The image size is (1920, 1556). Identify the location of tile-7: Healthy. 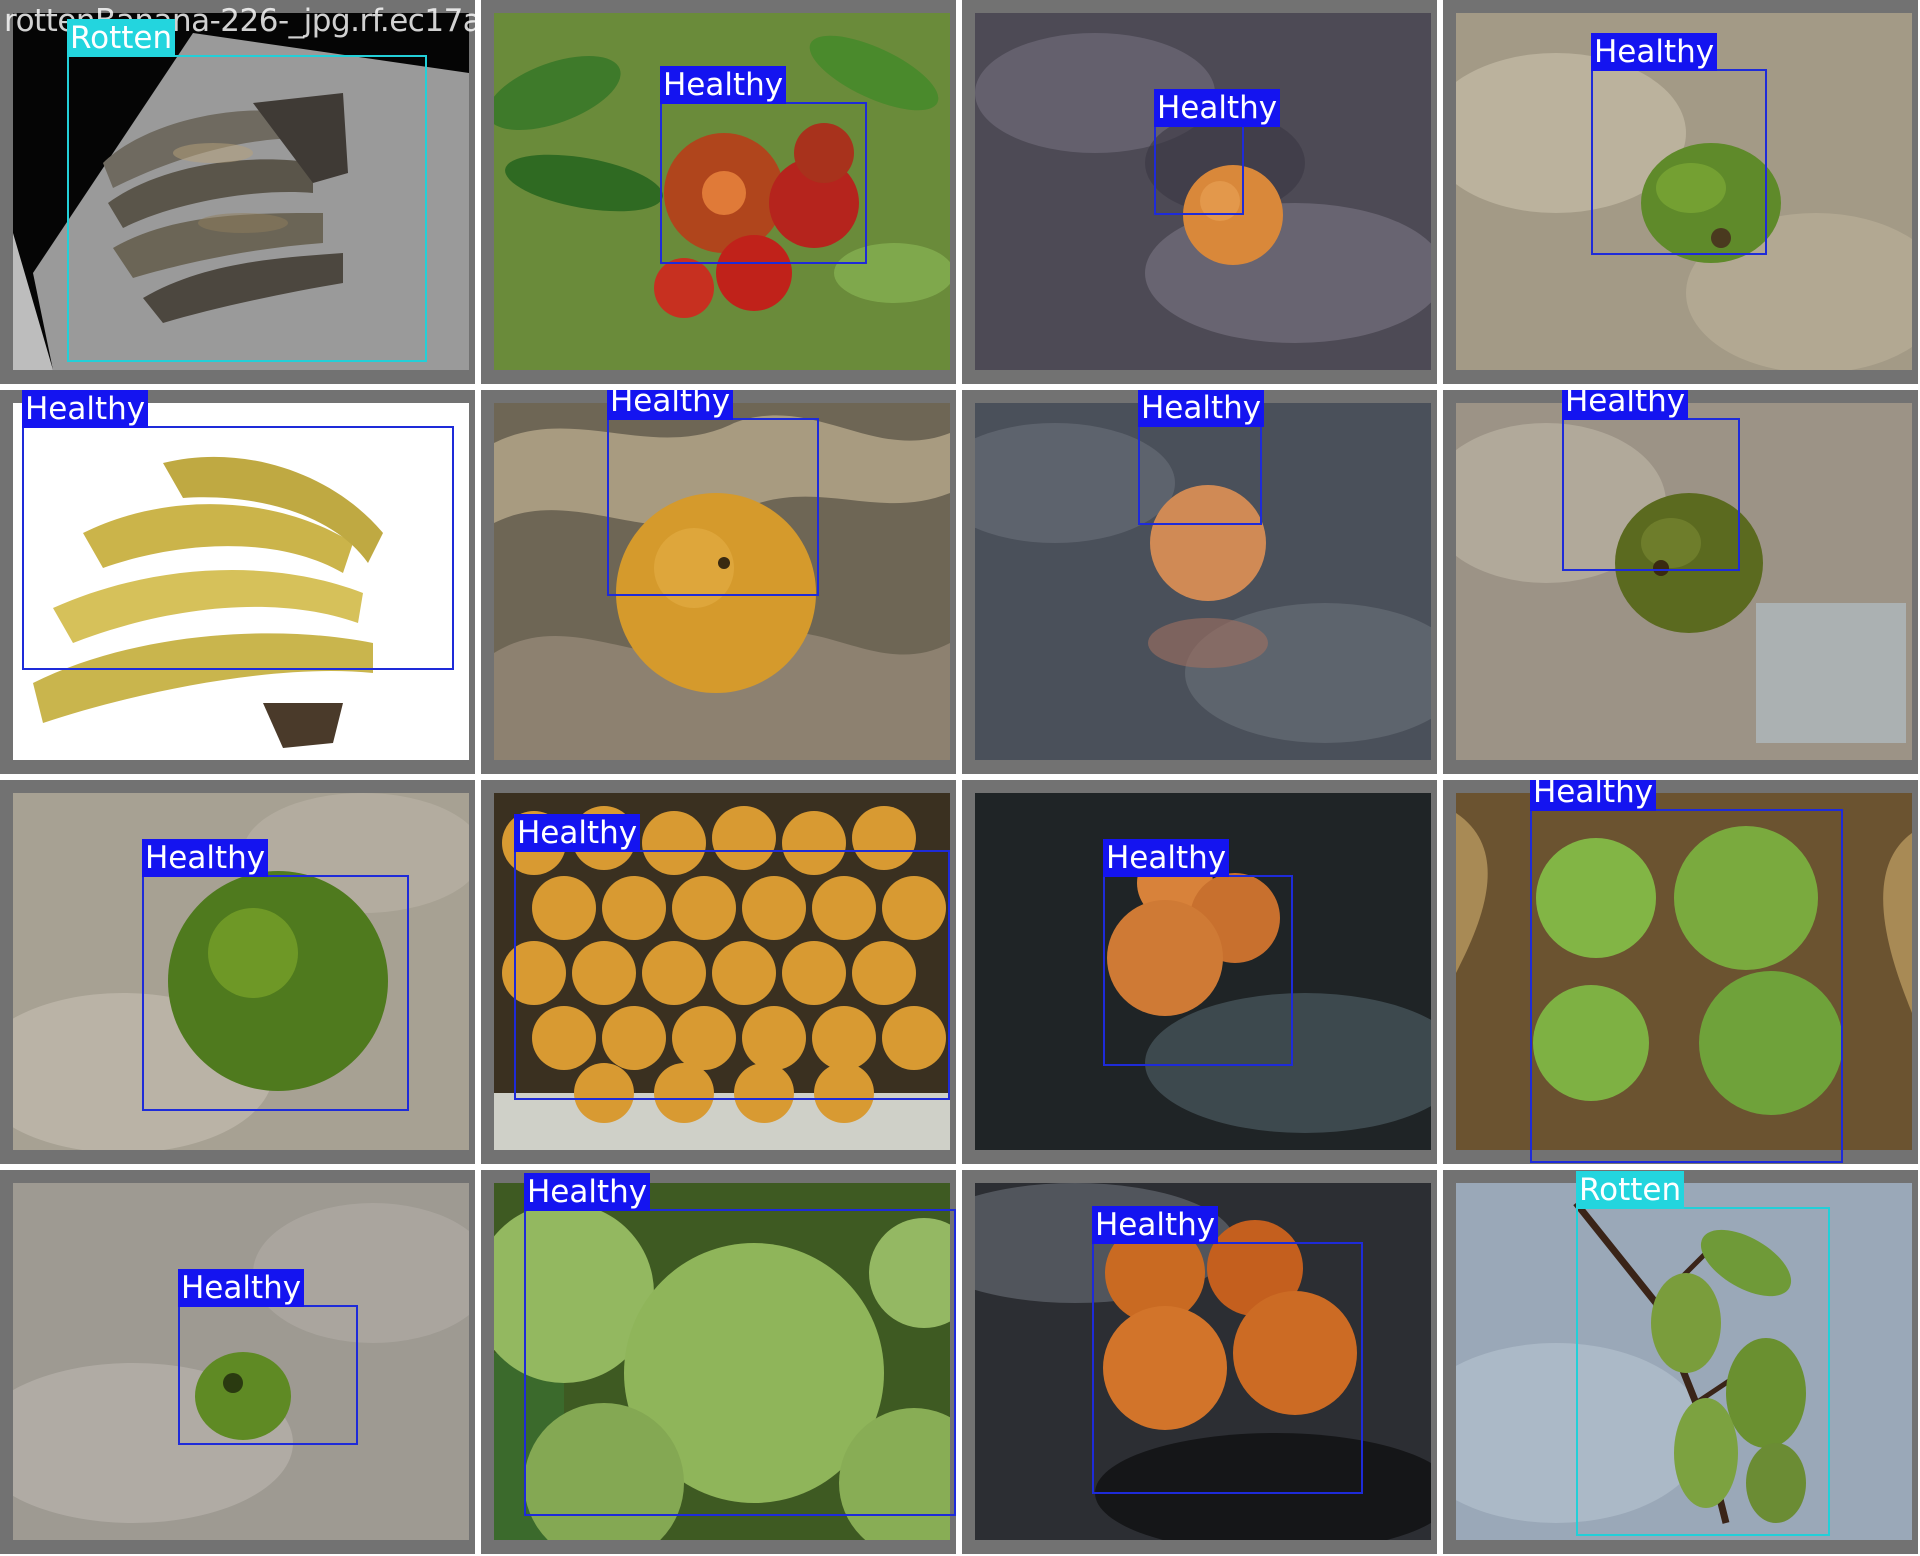
(1199, 582).